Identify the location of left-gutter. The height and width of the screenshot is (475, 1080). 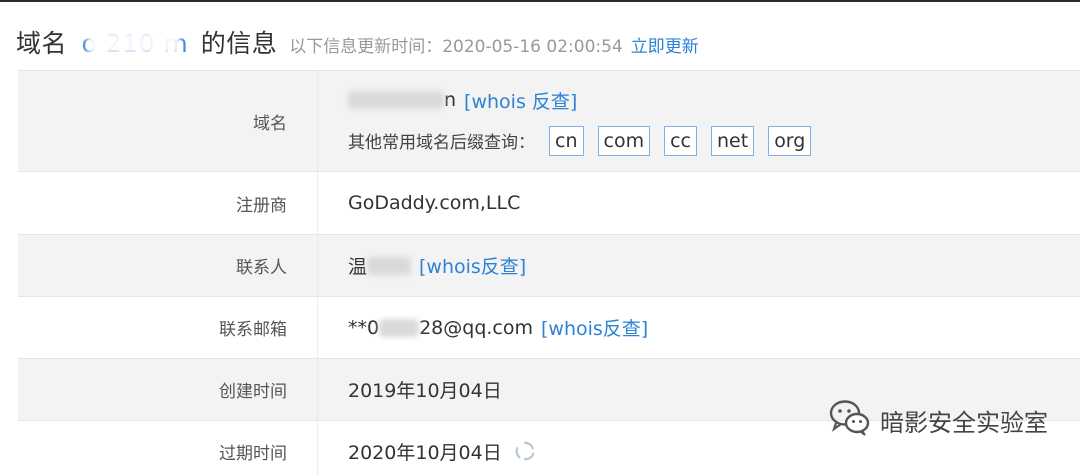
(9, 272).